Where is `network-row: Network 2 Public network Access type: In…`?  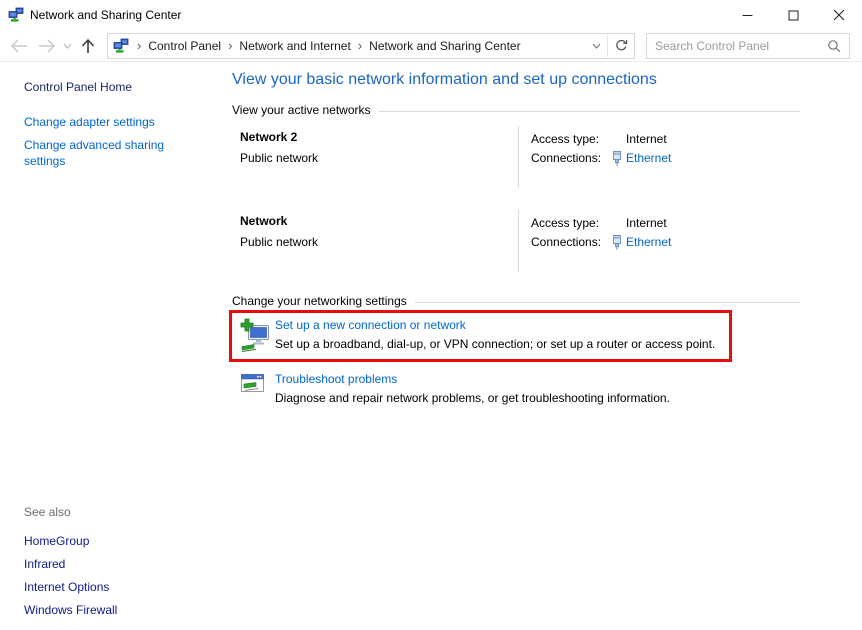
network-row: Network 2 Public network Access type: In… is located at coordinates (516, 157).